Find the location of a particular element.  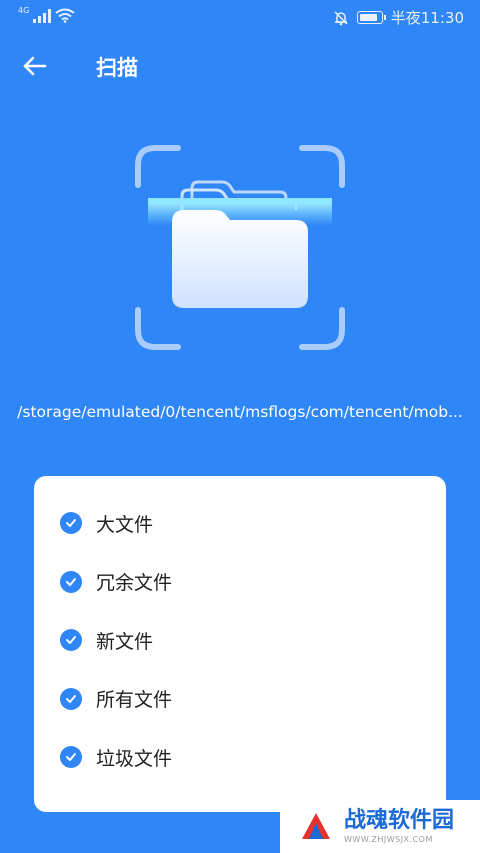

scan-type-item-junk-files: 垃圾文件 is located at coordinates (253, 757).